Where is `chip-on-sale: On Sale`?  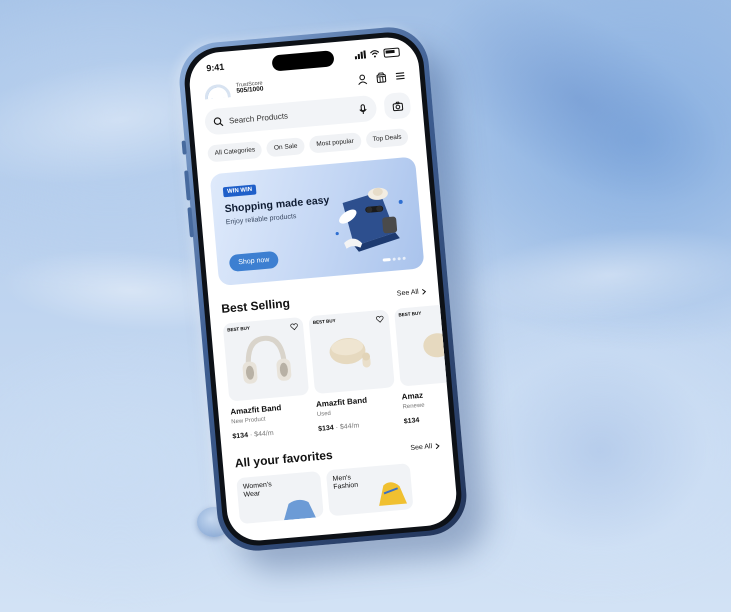 chip-on-sale: On Sale is located at coordinates (286, 147).